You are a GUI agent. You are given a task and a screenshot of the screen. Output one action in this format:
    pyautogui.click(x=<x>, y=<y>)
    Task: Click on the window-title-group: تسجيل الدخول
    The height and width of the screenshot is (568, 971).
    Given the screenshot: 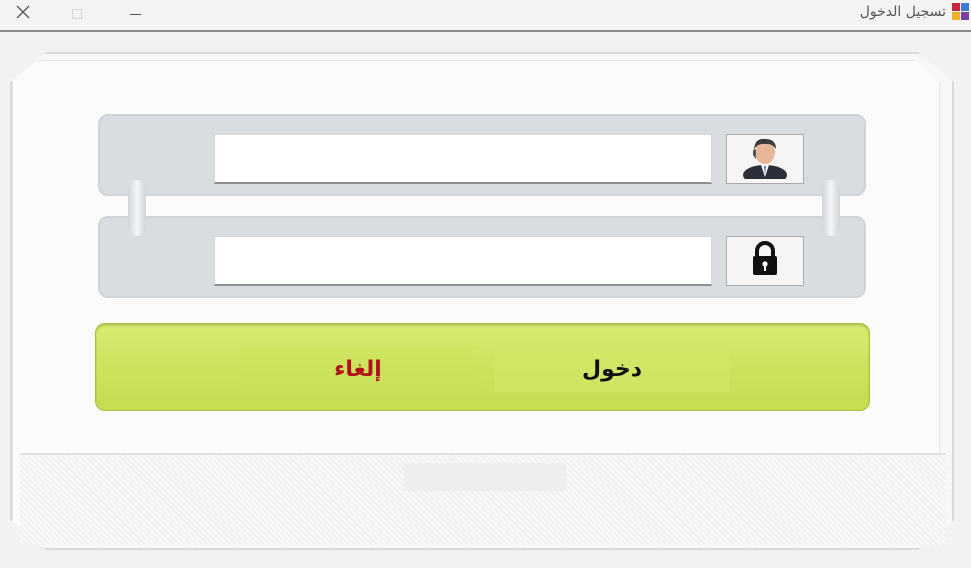 What is the action you would take?
    pyautogui.click(x=914, y=11)
    